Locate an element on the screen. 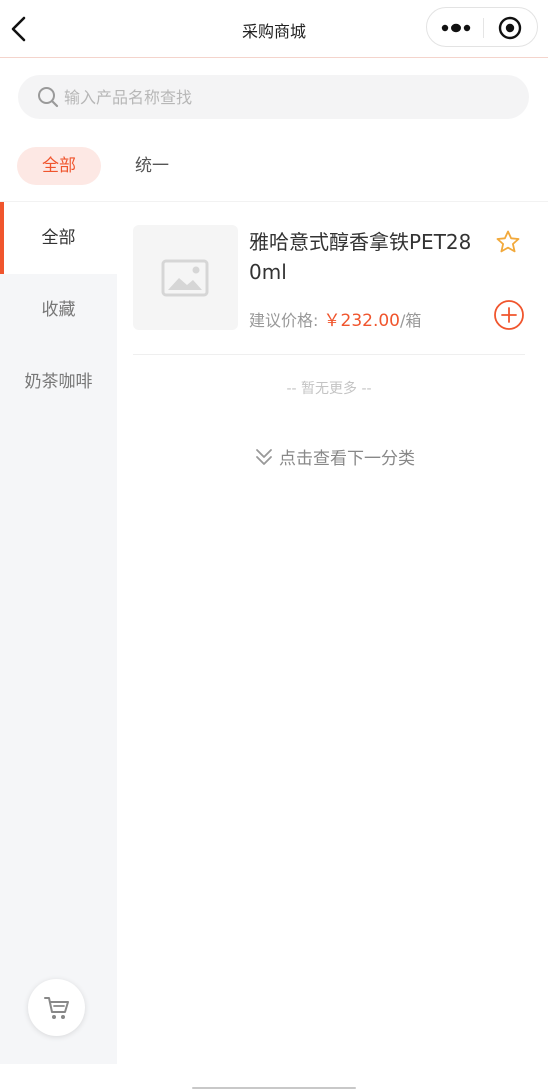  cart-button is located at coordinates (56, 1007).